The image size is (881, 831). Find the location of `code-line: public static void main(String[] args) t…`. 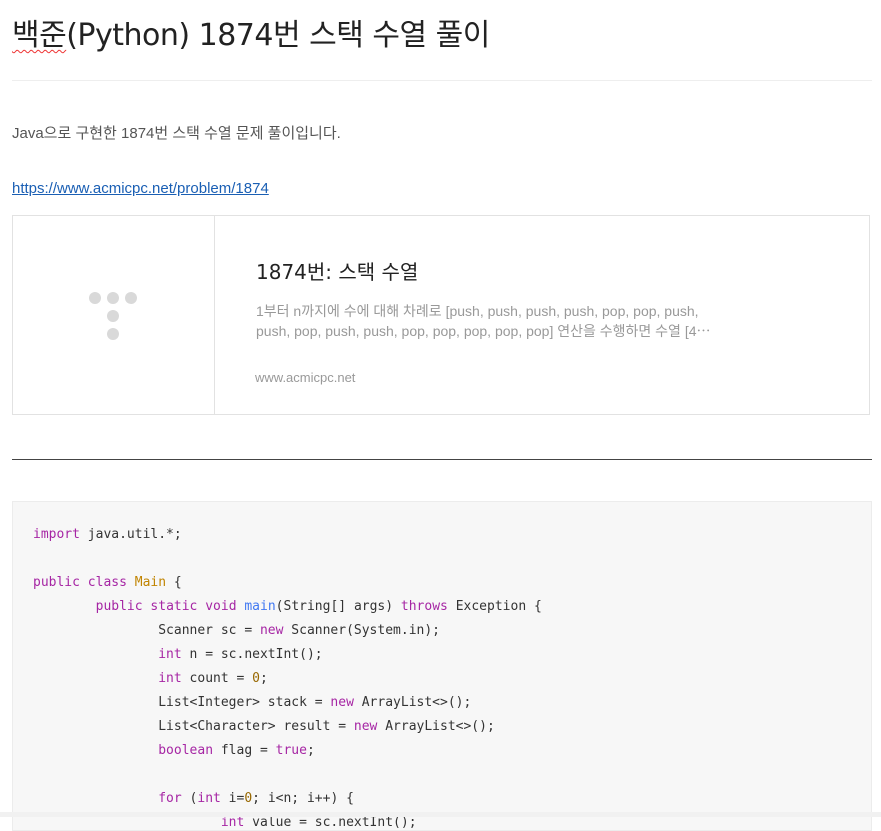

code-line: public static void main(String[] args) t… is located at coordinates (442, 607).